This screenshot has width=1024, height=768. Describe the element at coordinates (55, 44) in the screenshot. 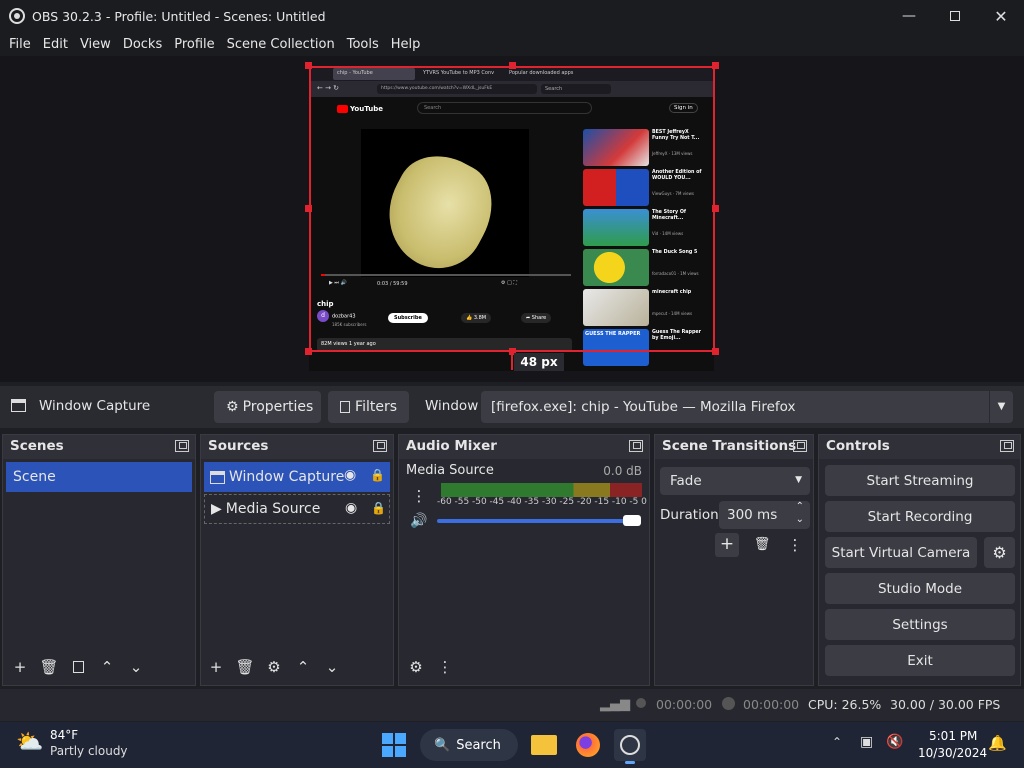

I see `menu-edit: Edit` at that location.